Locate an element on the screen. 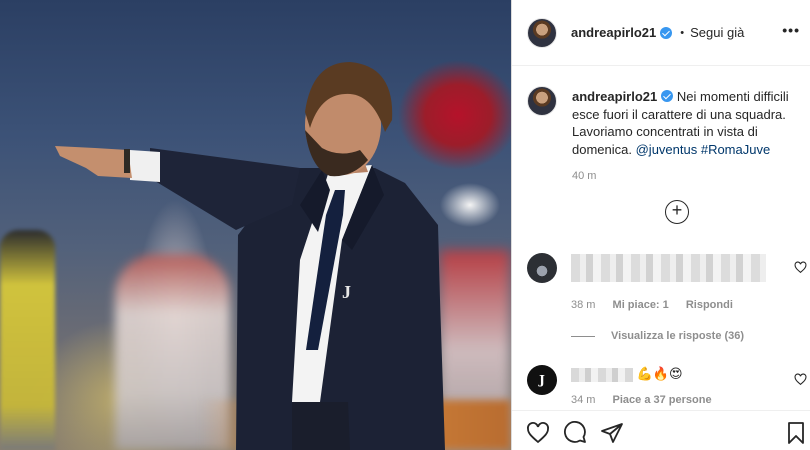 This screenshot has height=450, width=810. plus-circle-icon: + is located at coordinates (677, 212).